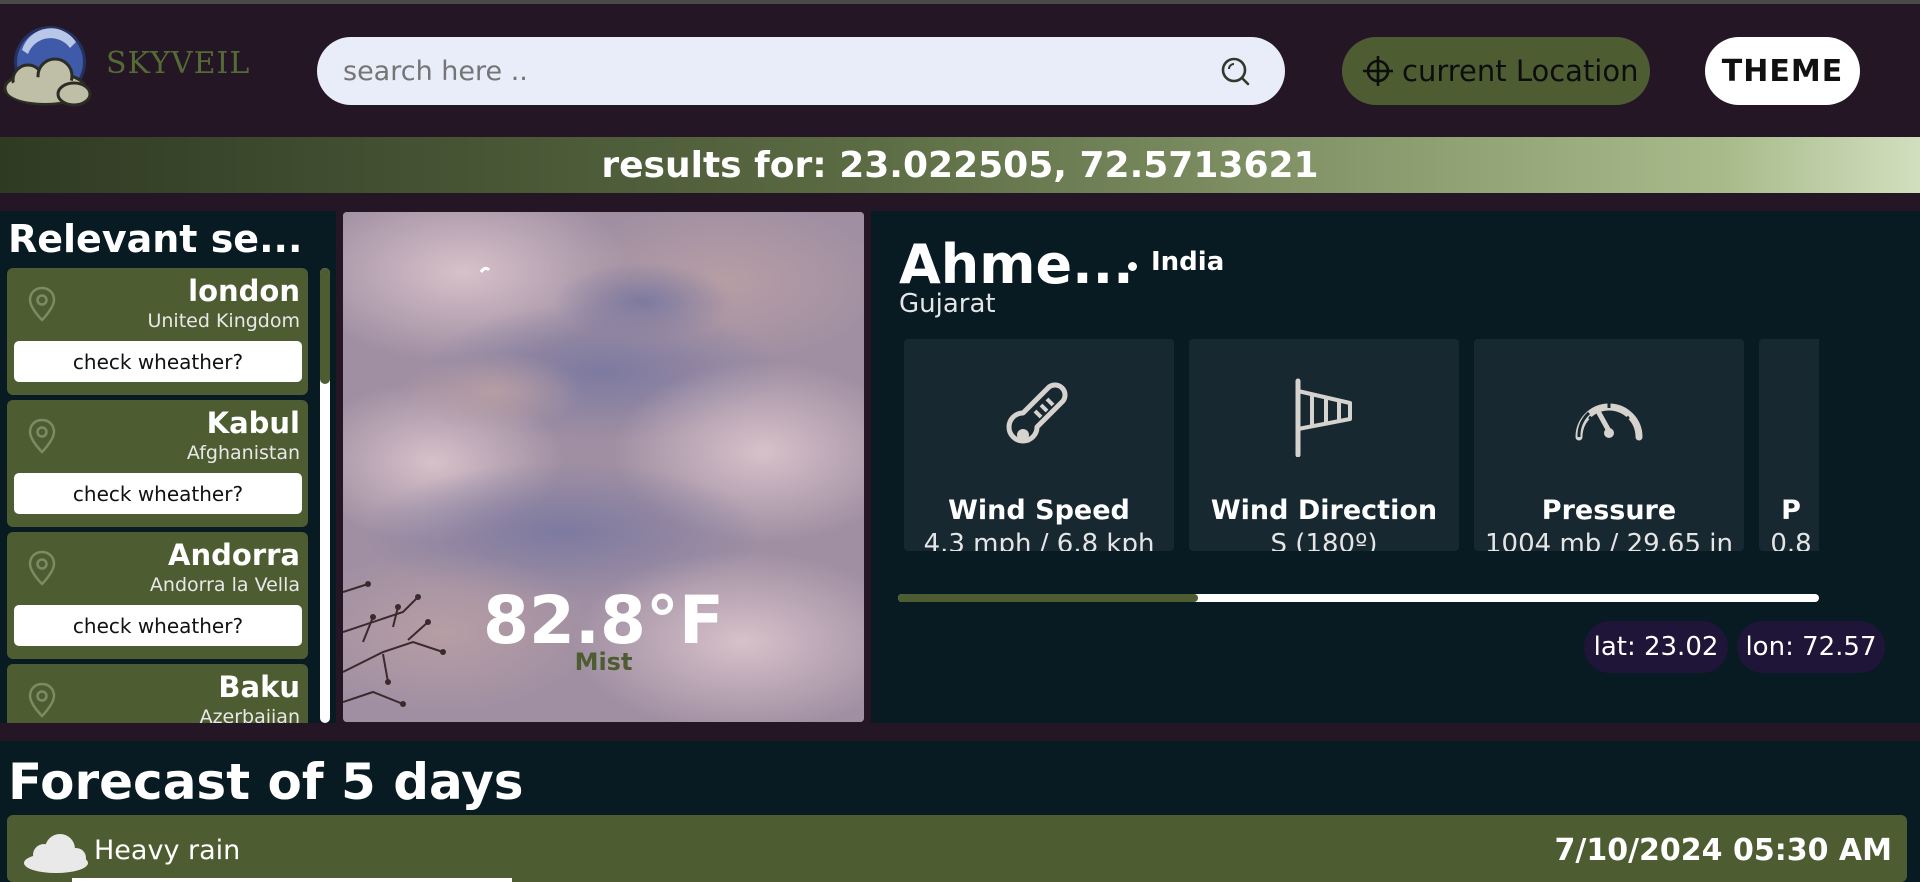 This screenshot has height=882, width=1920. I want to click on latitude-badge: lat: 23.02, so click(1656, 647).